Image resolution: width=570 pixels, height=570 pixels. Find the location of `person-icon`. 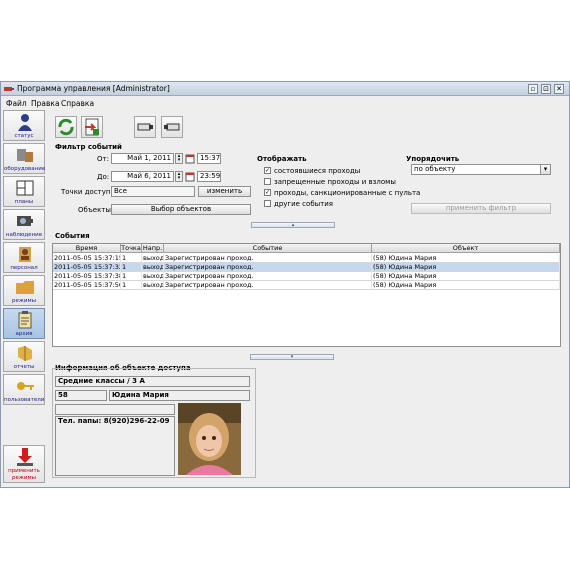

person-icon is located at coordinates (25, 122).